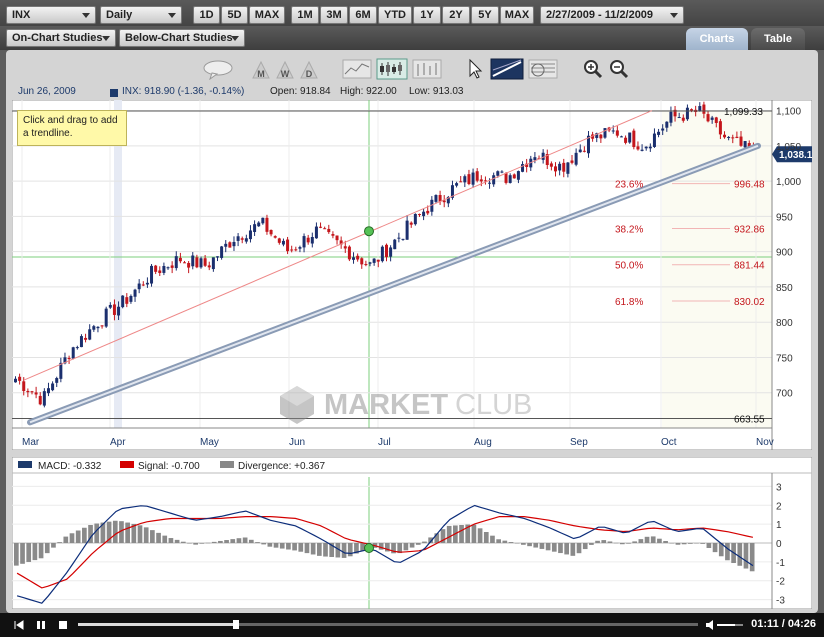 The image size is (824, 637). What do you see at coordinates (612, 15) in the screenshot?
I see `date-range-select: 2/27/2009 - 11/2/2009` at bounding box center [612, 15].